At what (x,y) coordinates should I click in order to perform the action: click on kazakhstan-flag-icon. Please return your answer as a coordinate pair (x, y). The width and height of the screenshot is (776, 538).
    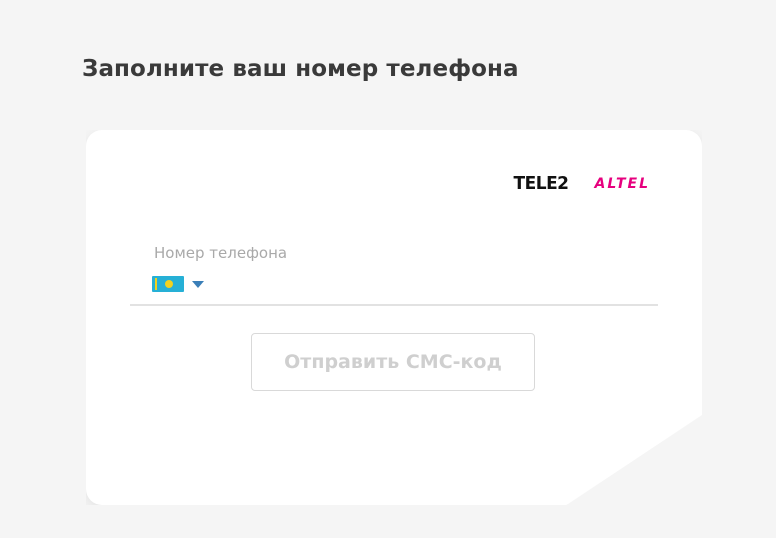
    Looking at the image, I should click on (168, 284).